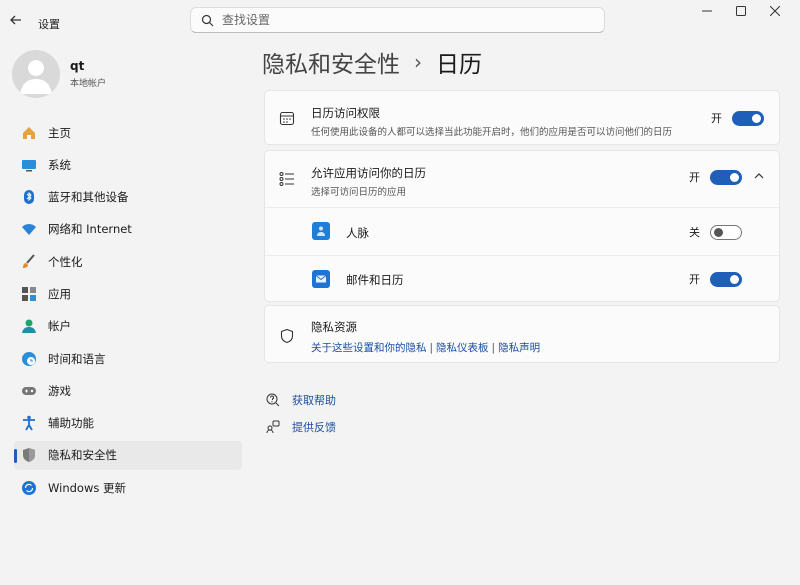  What do you see at coordinates (29, 261) in the screenshot?
I see `brush-icon` at bounding box center [29, 261].